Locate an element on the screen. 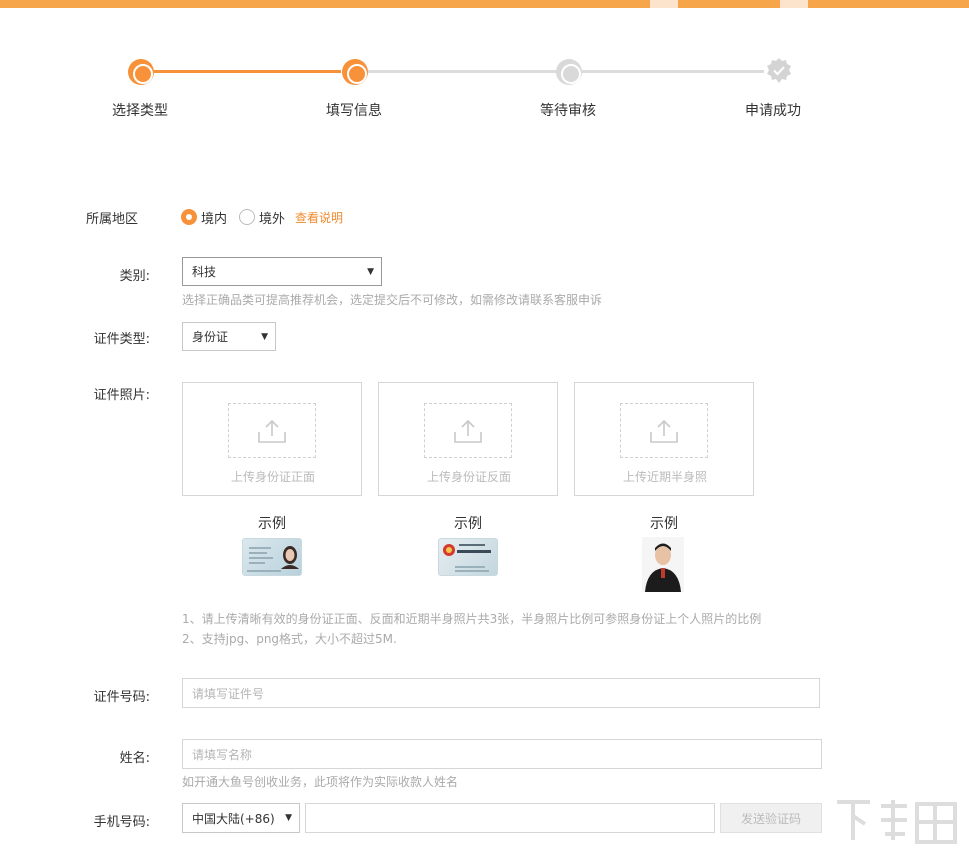 This screenshot has height=854, width=969. send-code-button: 发送验证码 is located at coordinates (771, 818).